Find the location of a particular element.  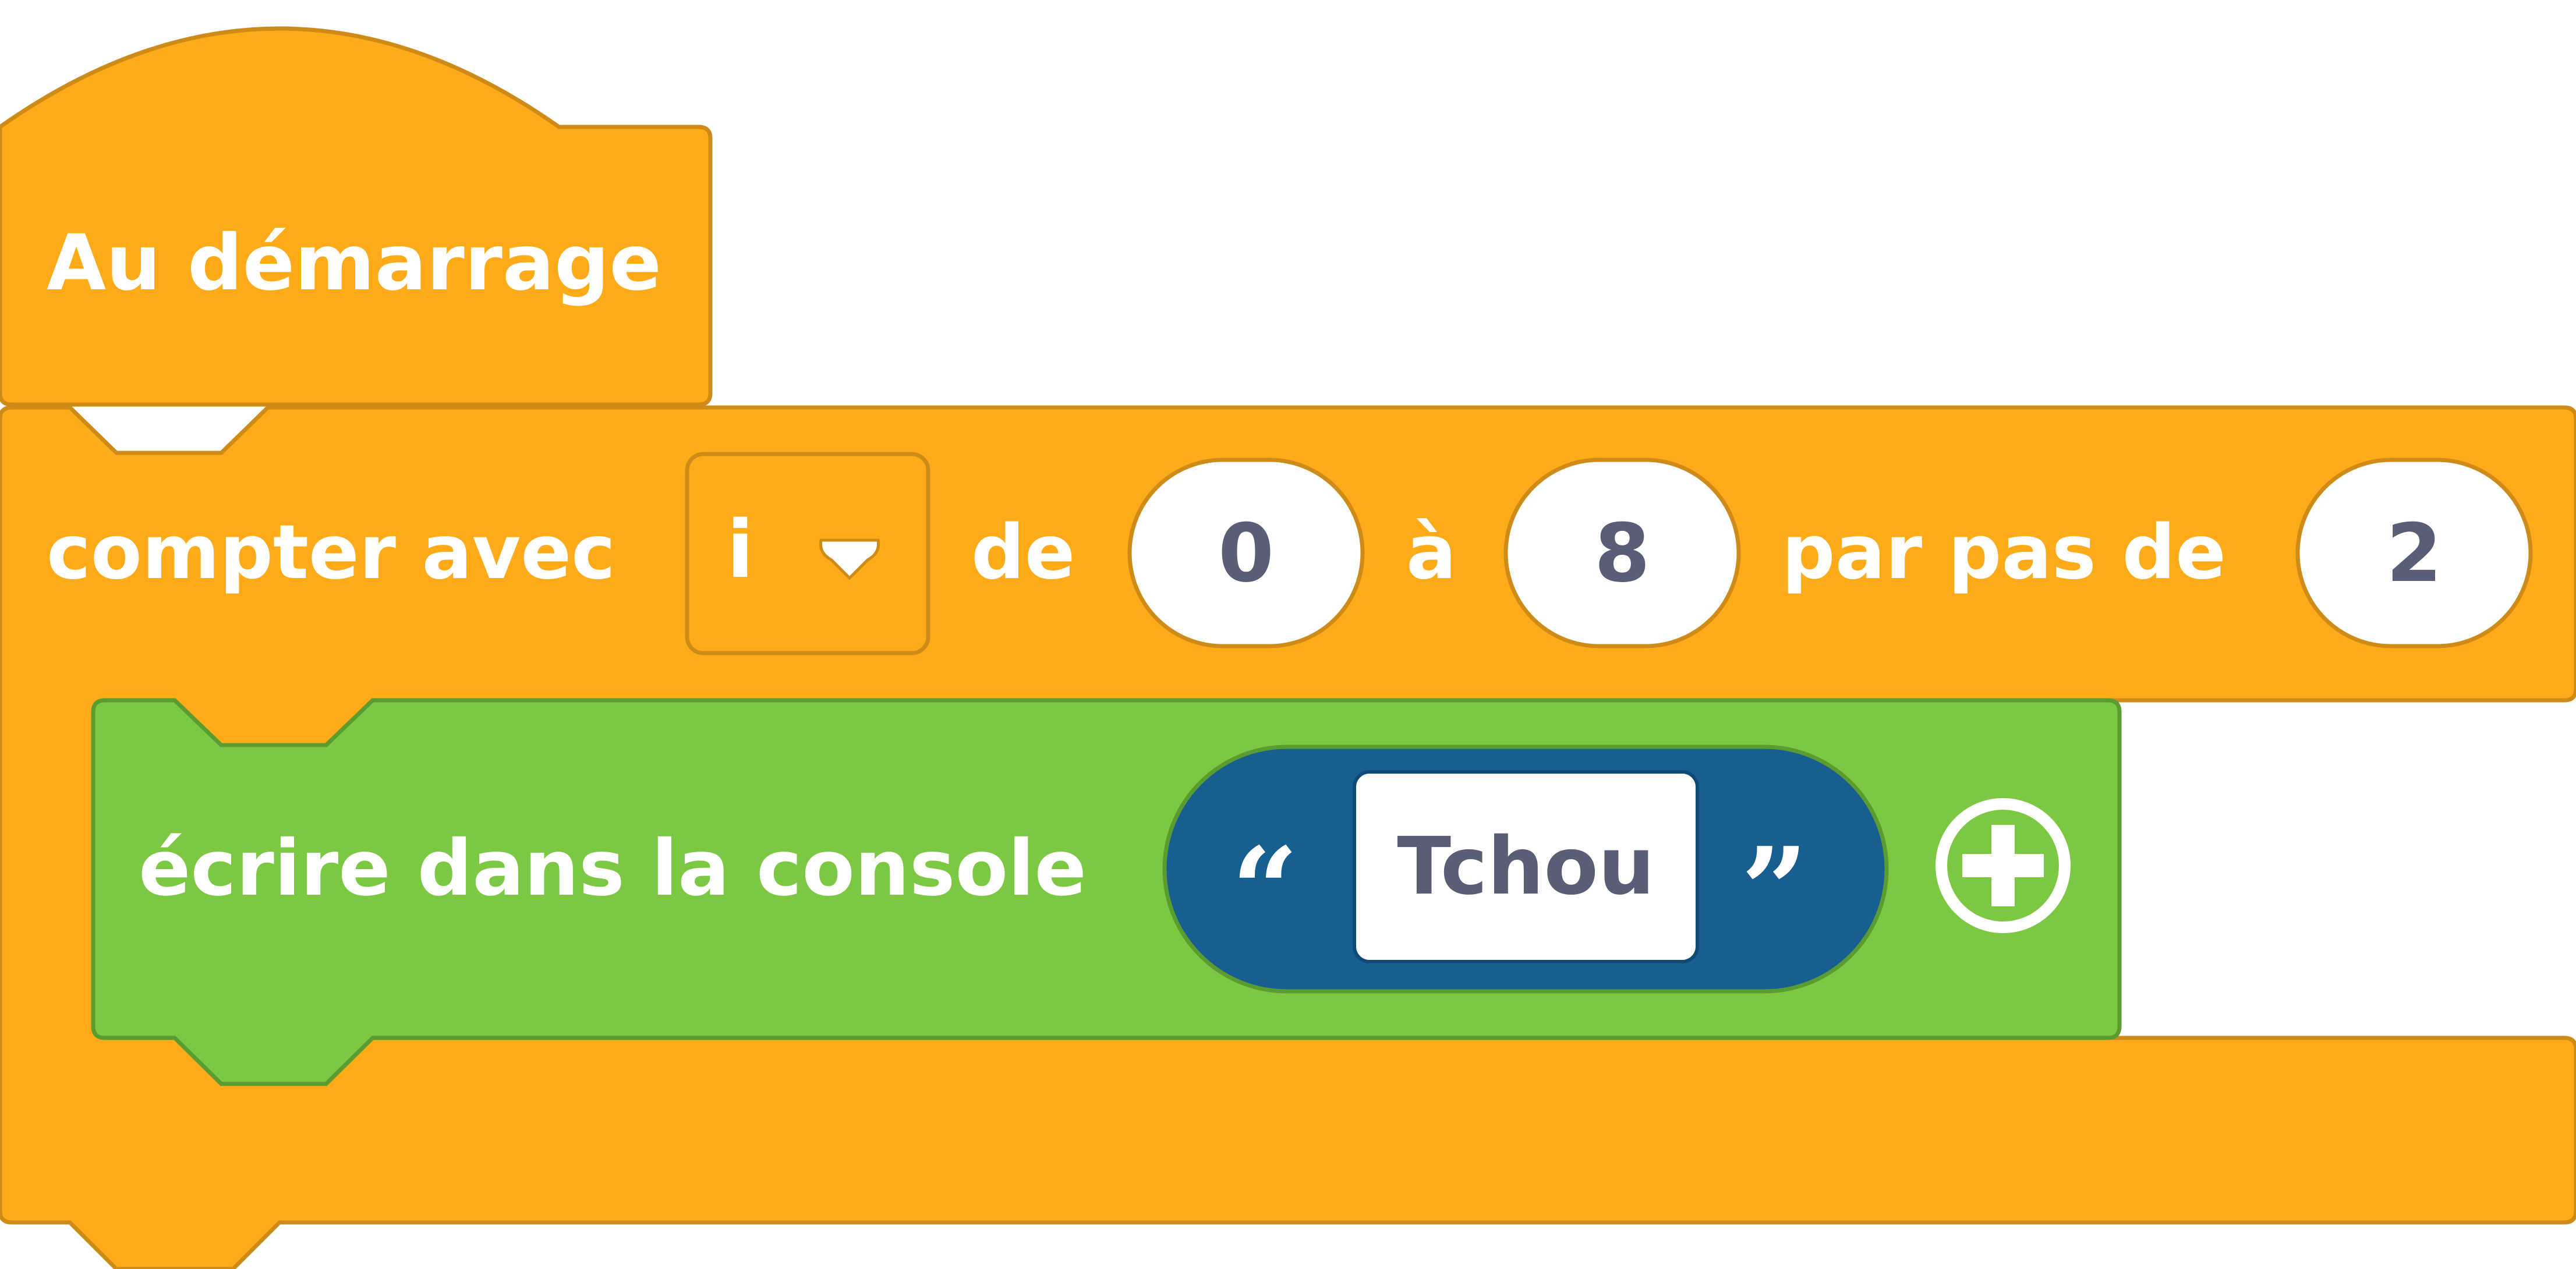

start-hat-label: Au démarrage is located at coordinates (354, 263).